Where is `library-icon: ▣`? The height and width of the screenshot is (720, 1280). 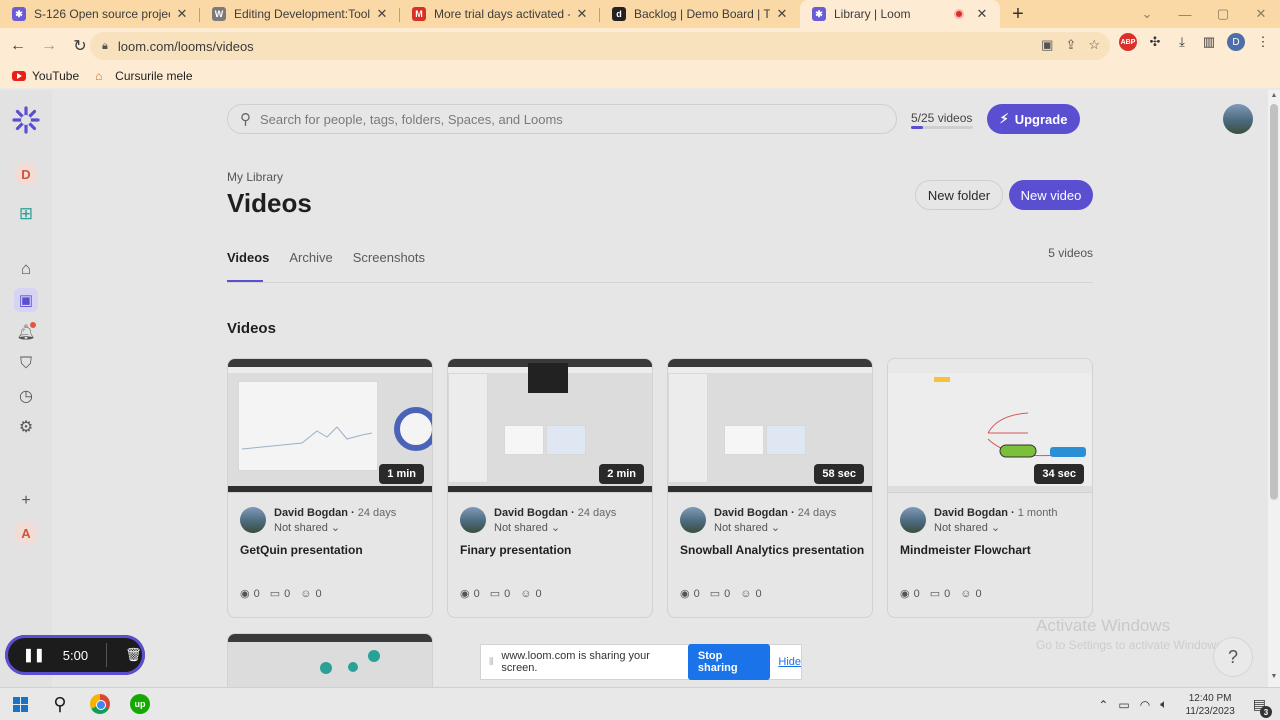 library-icon: ▣ is located at coordinates (26, 300).